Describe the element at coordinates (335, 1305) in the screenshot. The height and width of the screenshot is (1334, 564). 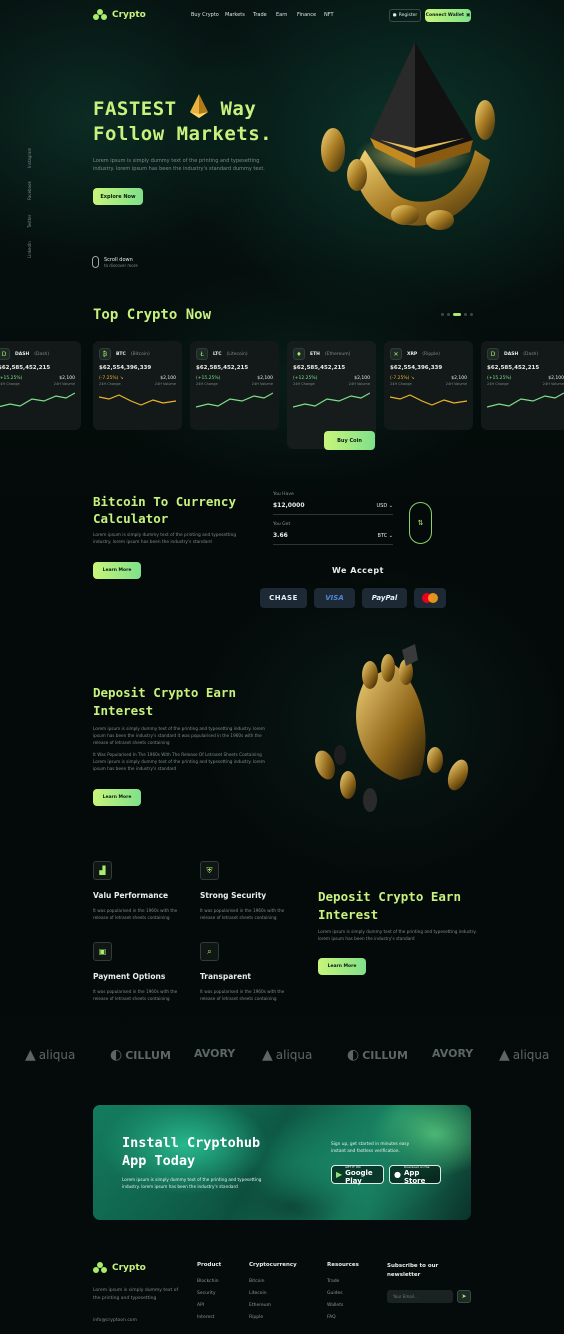
I see `footer-link: Wallets` at that location.